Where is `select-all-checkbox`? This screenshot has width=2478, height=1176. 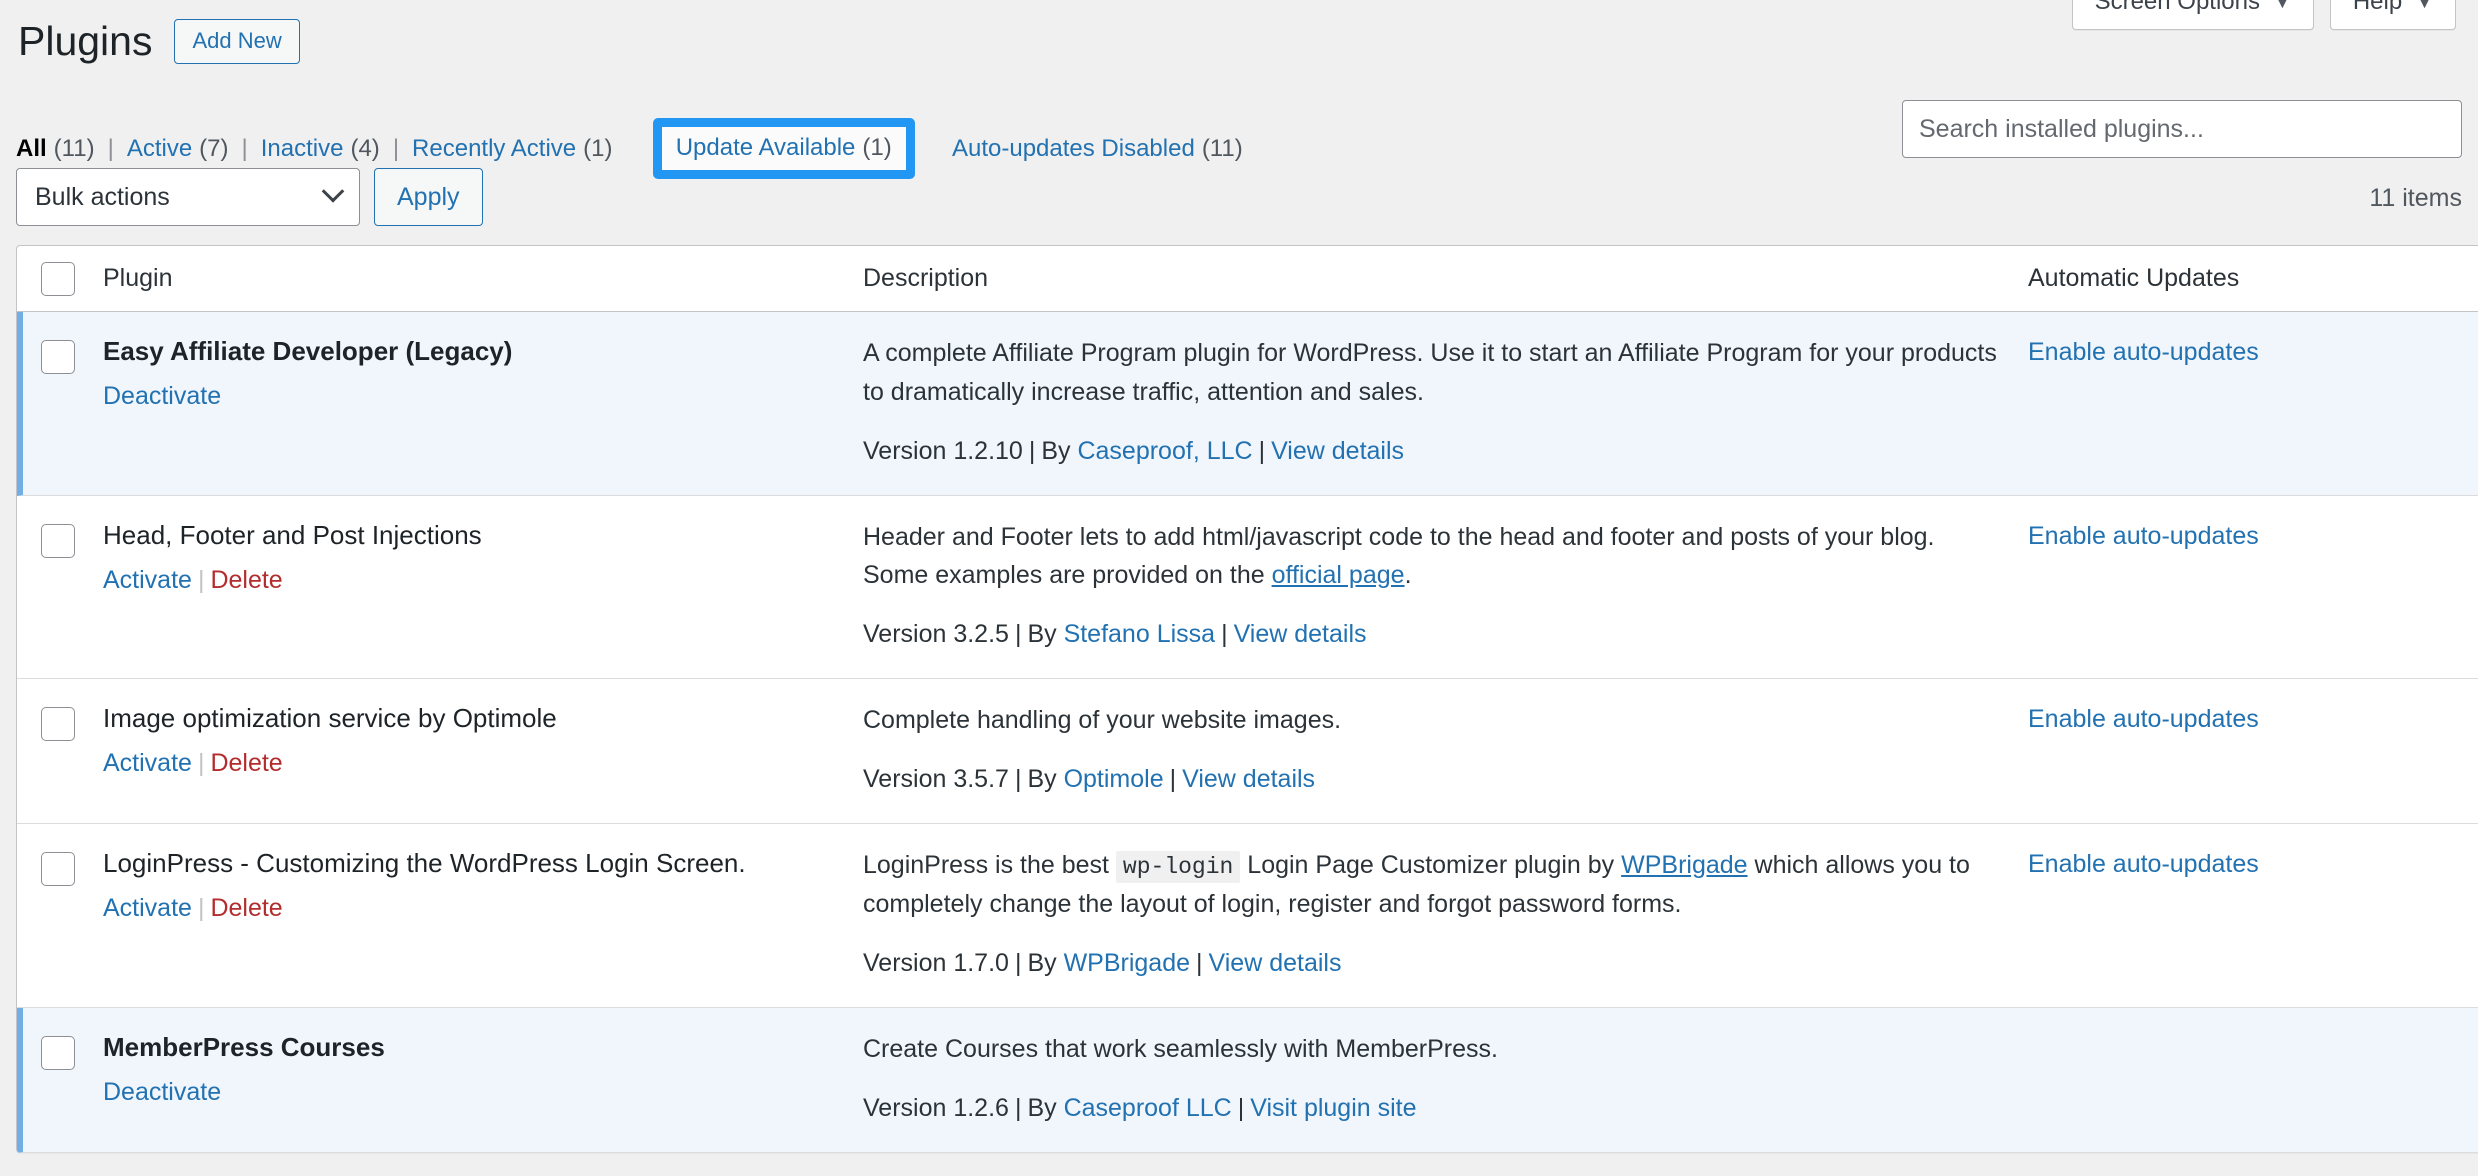 select-all-checkbox is located at coordinates (58, 278).